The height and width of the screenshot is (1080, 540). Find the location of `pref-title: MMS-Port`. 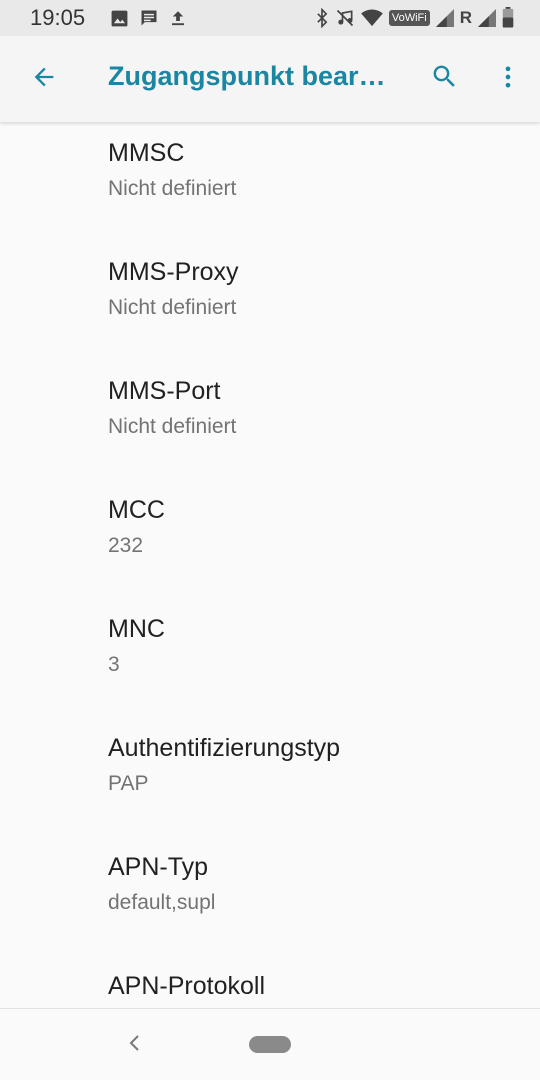

pref-title: MMS-Port is located at coordinates (164, 391).